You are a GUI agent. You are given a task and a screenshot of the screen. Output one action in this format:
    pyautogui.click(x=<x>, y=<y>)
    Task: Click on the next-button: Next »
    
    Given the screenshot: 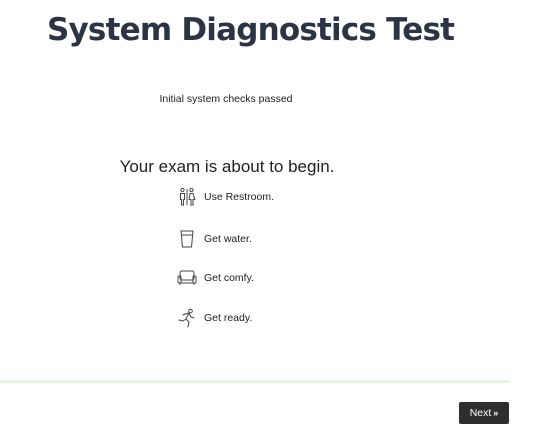 What is the action you would take?
    pyautogui.click(x=484, y=413)
    